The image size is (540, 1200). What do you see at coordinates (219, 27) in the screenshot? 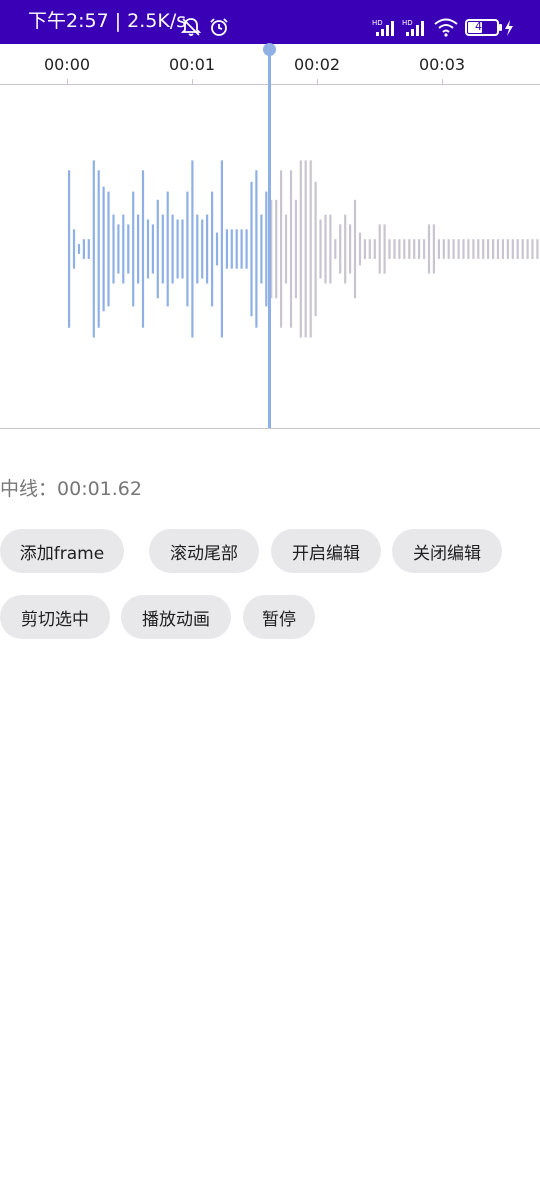
I see `alarm-icon` at bounding box center [219, 27].